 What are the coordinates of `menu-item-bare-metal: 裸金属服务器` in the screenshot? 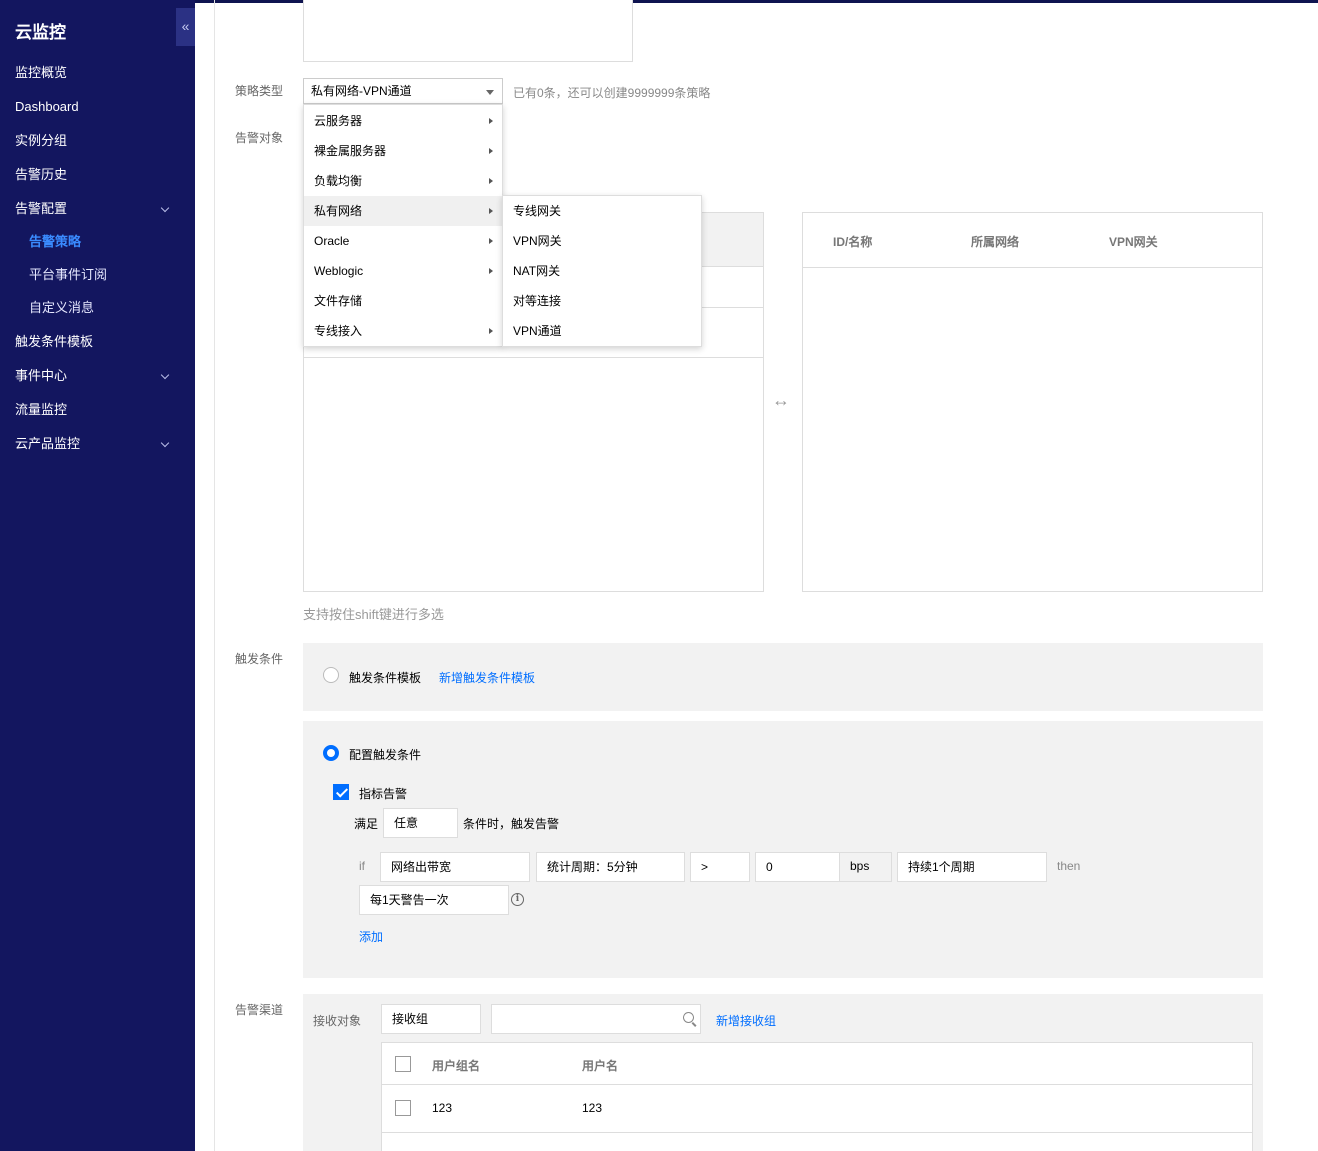 It's located at (403, 151).